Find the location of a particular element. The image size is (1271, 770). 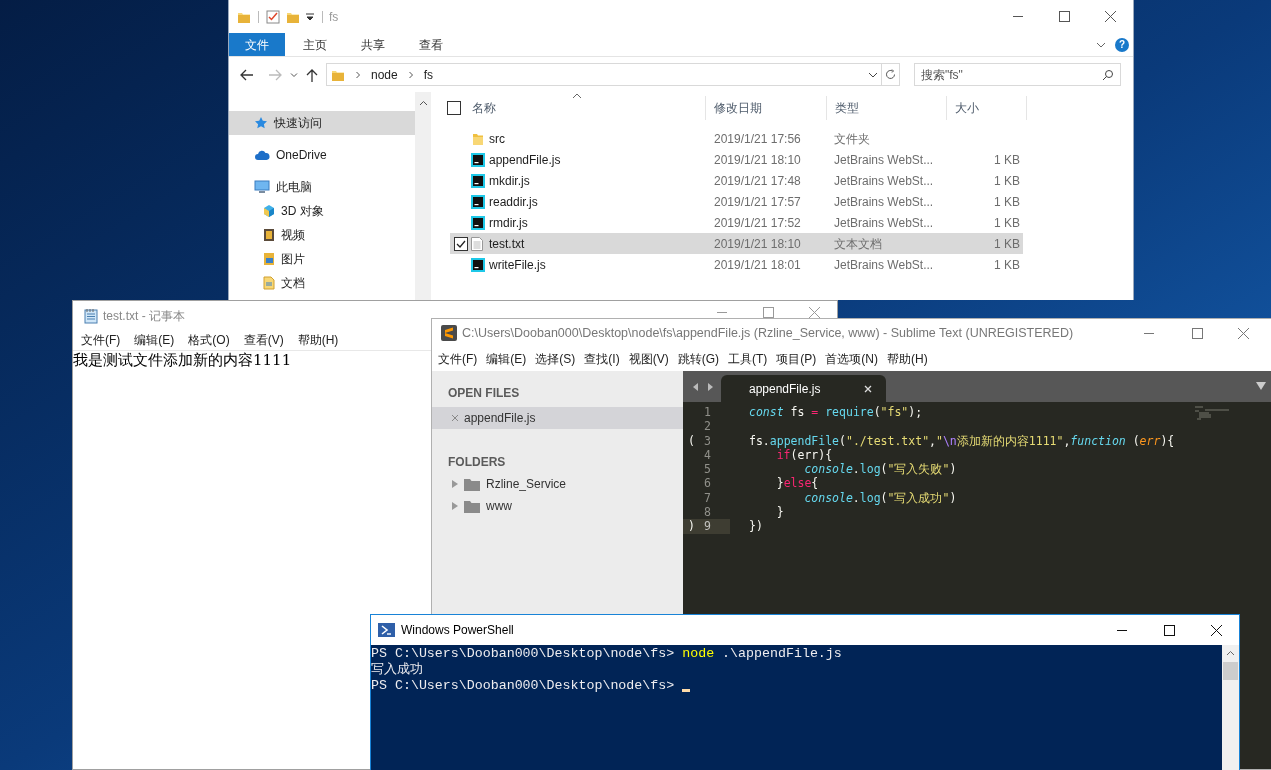

code-line: fs.appendFile("./test.txt","\n添加新的内容1111",function (err){ is located at coordinates (962, 440).